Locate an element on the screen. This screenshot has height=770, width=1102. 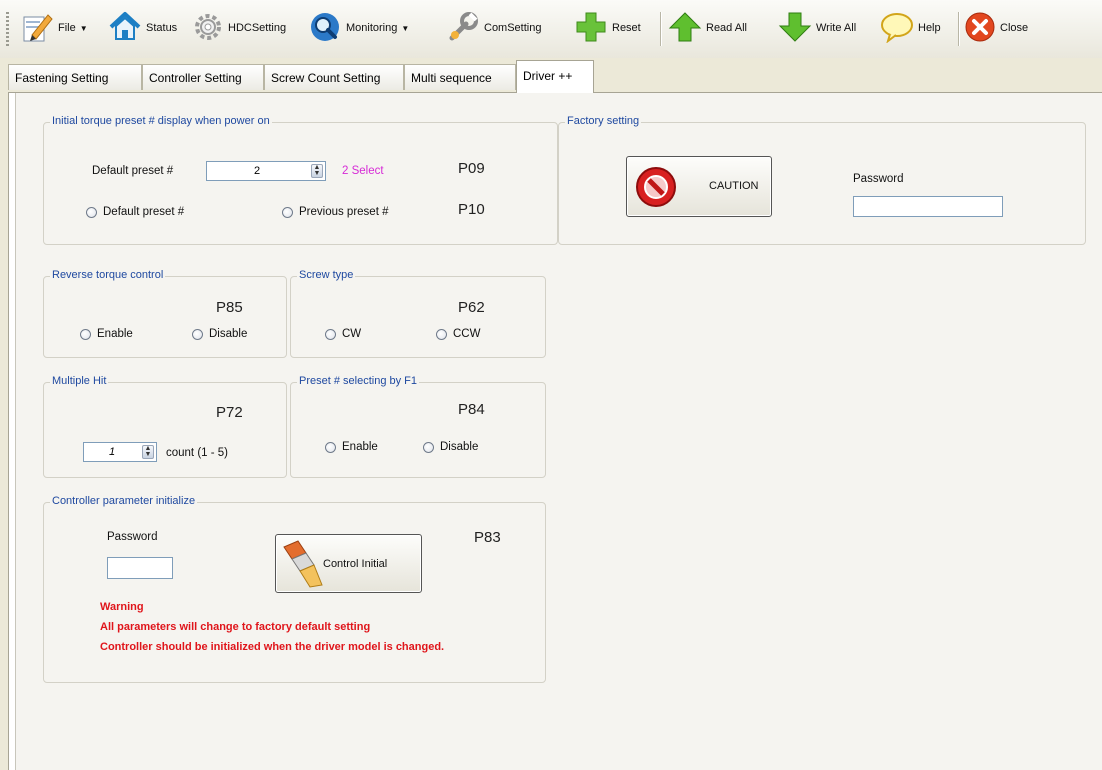
tab-driver-plus: Driver ++ is located at coordinates (555, 76).